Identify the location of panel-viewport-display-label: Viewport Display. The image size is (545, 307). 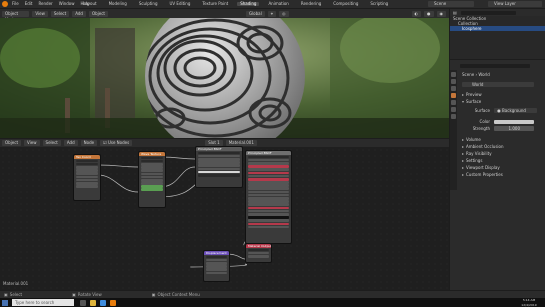
(483, 167).